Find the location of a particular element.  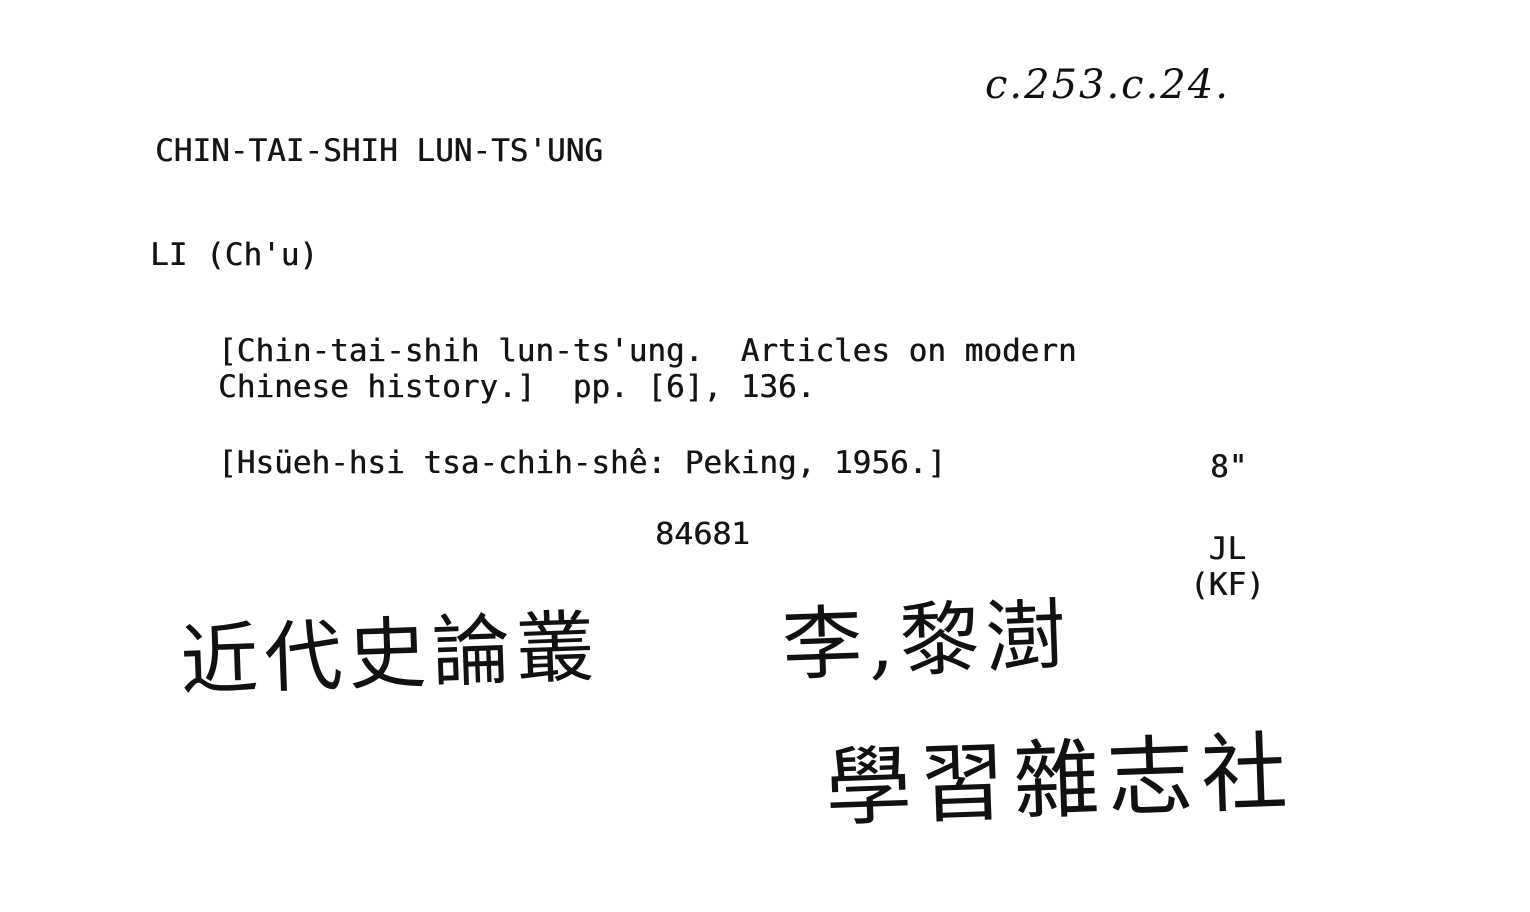

code-line: JL is located at coordinates (1227, 549).